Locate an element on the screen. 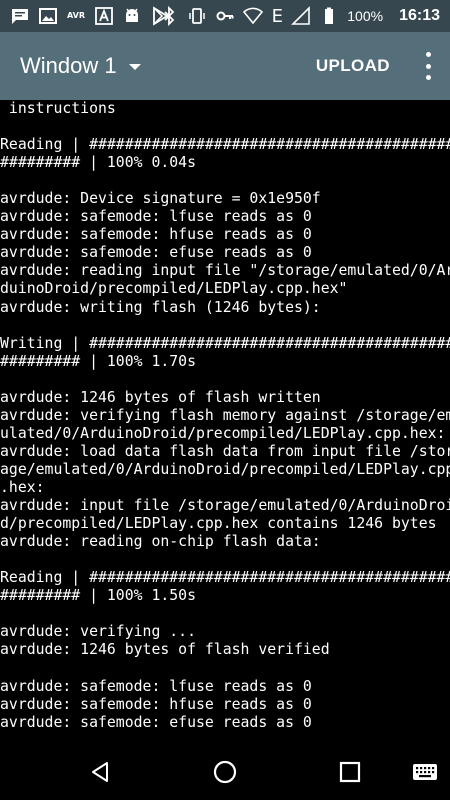 The image size is (450, 800). battery-percentage: 100% is located at coordinates (365, 16).